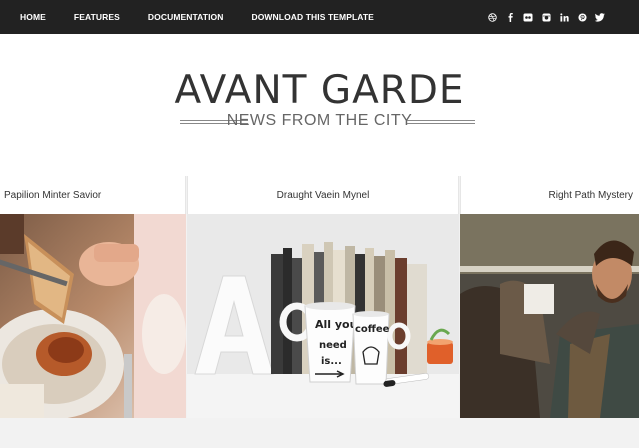 This screenshot has height=448, width=639. What do you see at coordinates (492, 17) in the screenshot?
I see `dribbble-icon` at bounding box center [492, 17].